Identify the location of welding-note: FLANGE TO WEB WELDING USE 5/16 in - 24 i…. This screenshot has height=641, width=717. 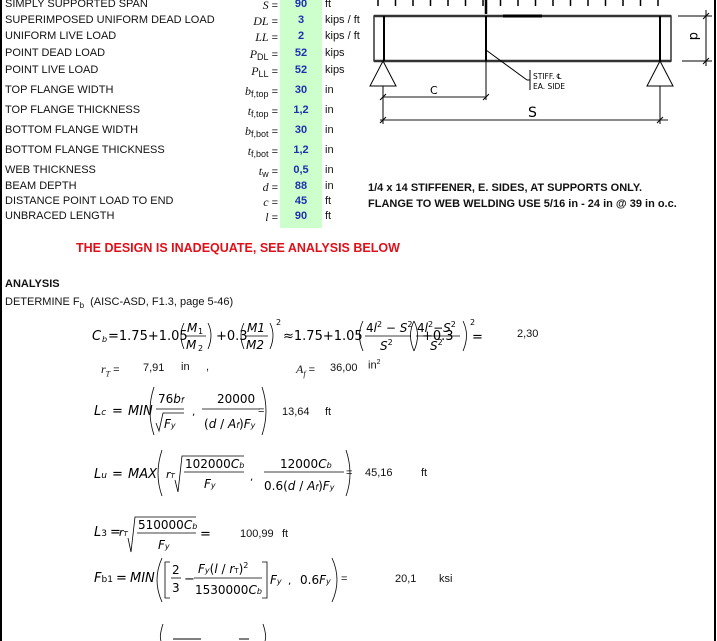
(522, 204).